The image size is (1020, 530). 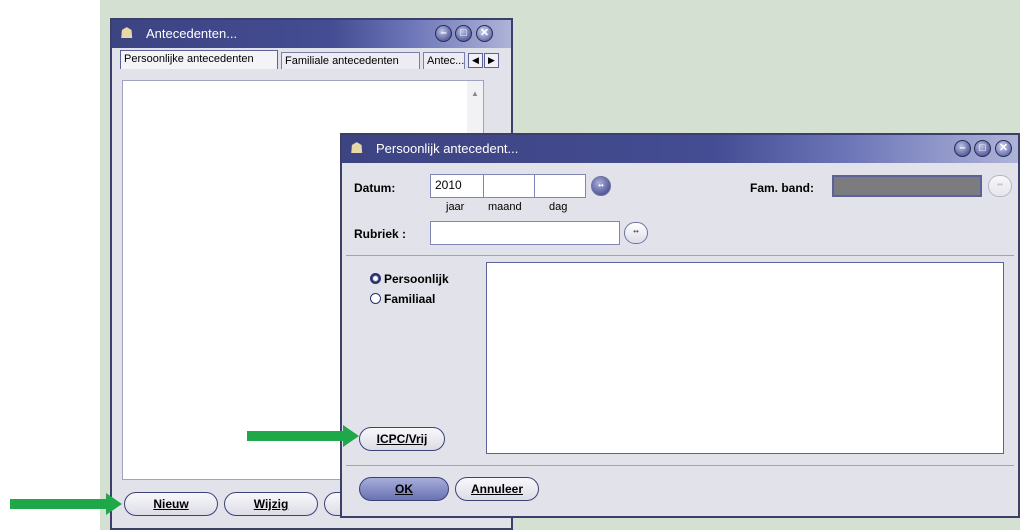 What do you see at coordinates (375, 298) in the screenshot?
I see `radio-dot` at bounding box center [375, 298].